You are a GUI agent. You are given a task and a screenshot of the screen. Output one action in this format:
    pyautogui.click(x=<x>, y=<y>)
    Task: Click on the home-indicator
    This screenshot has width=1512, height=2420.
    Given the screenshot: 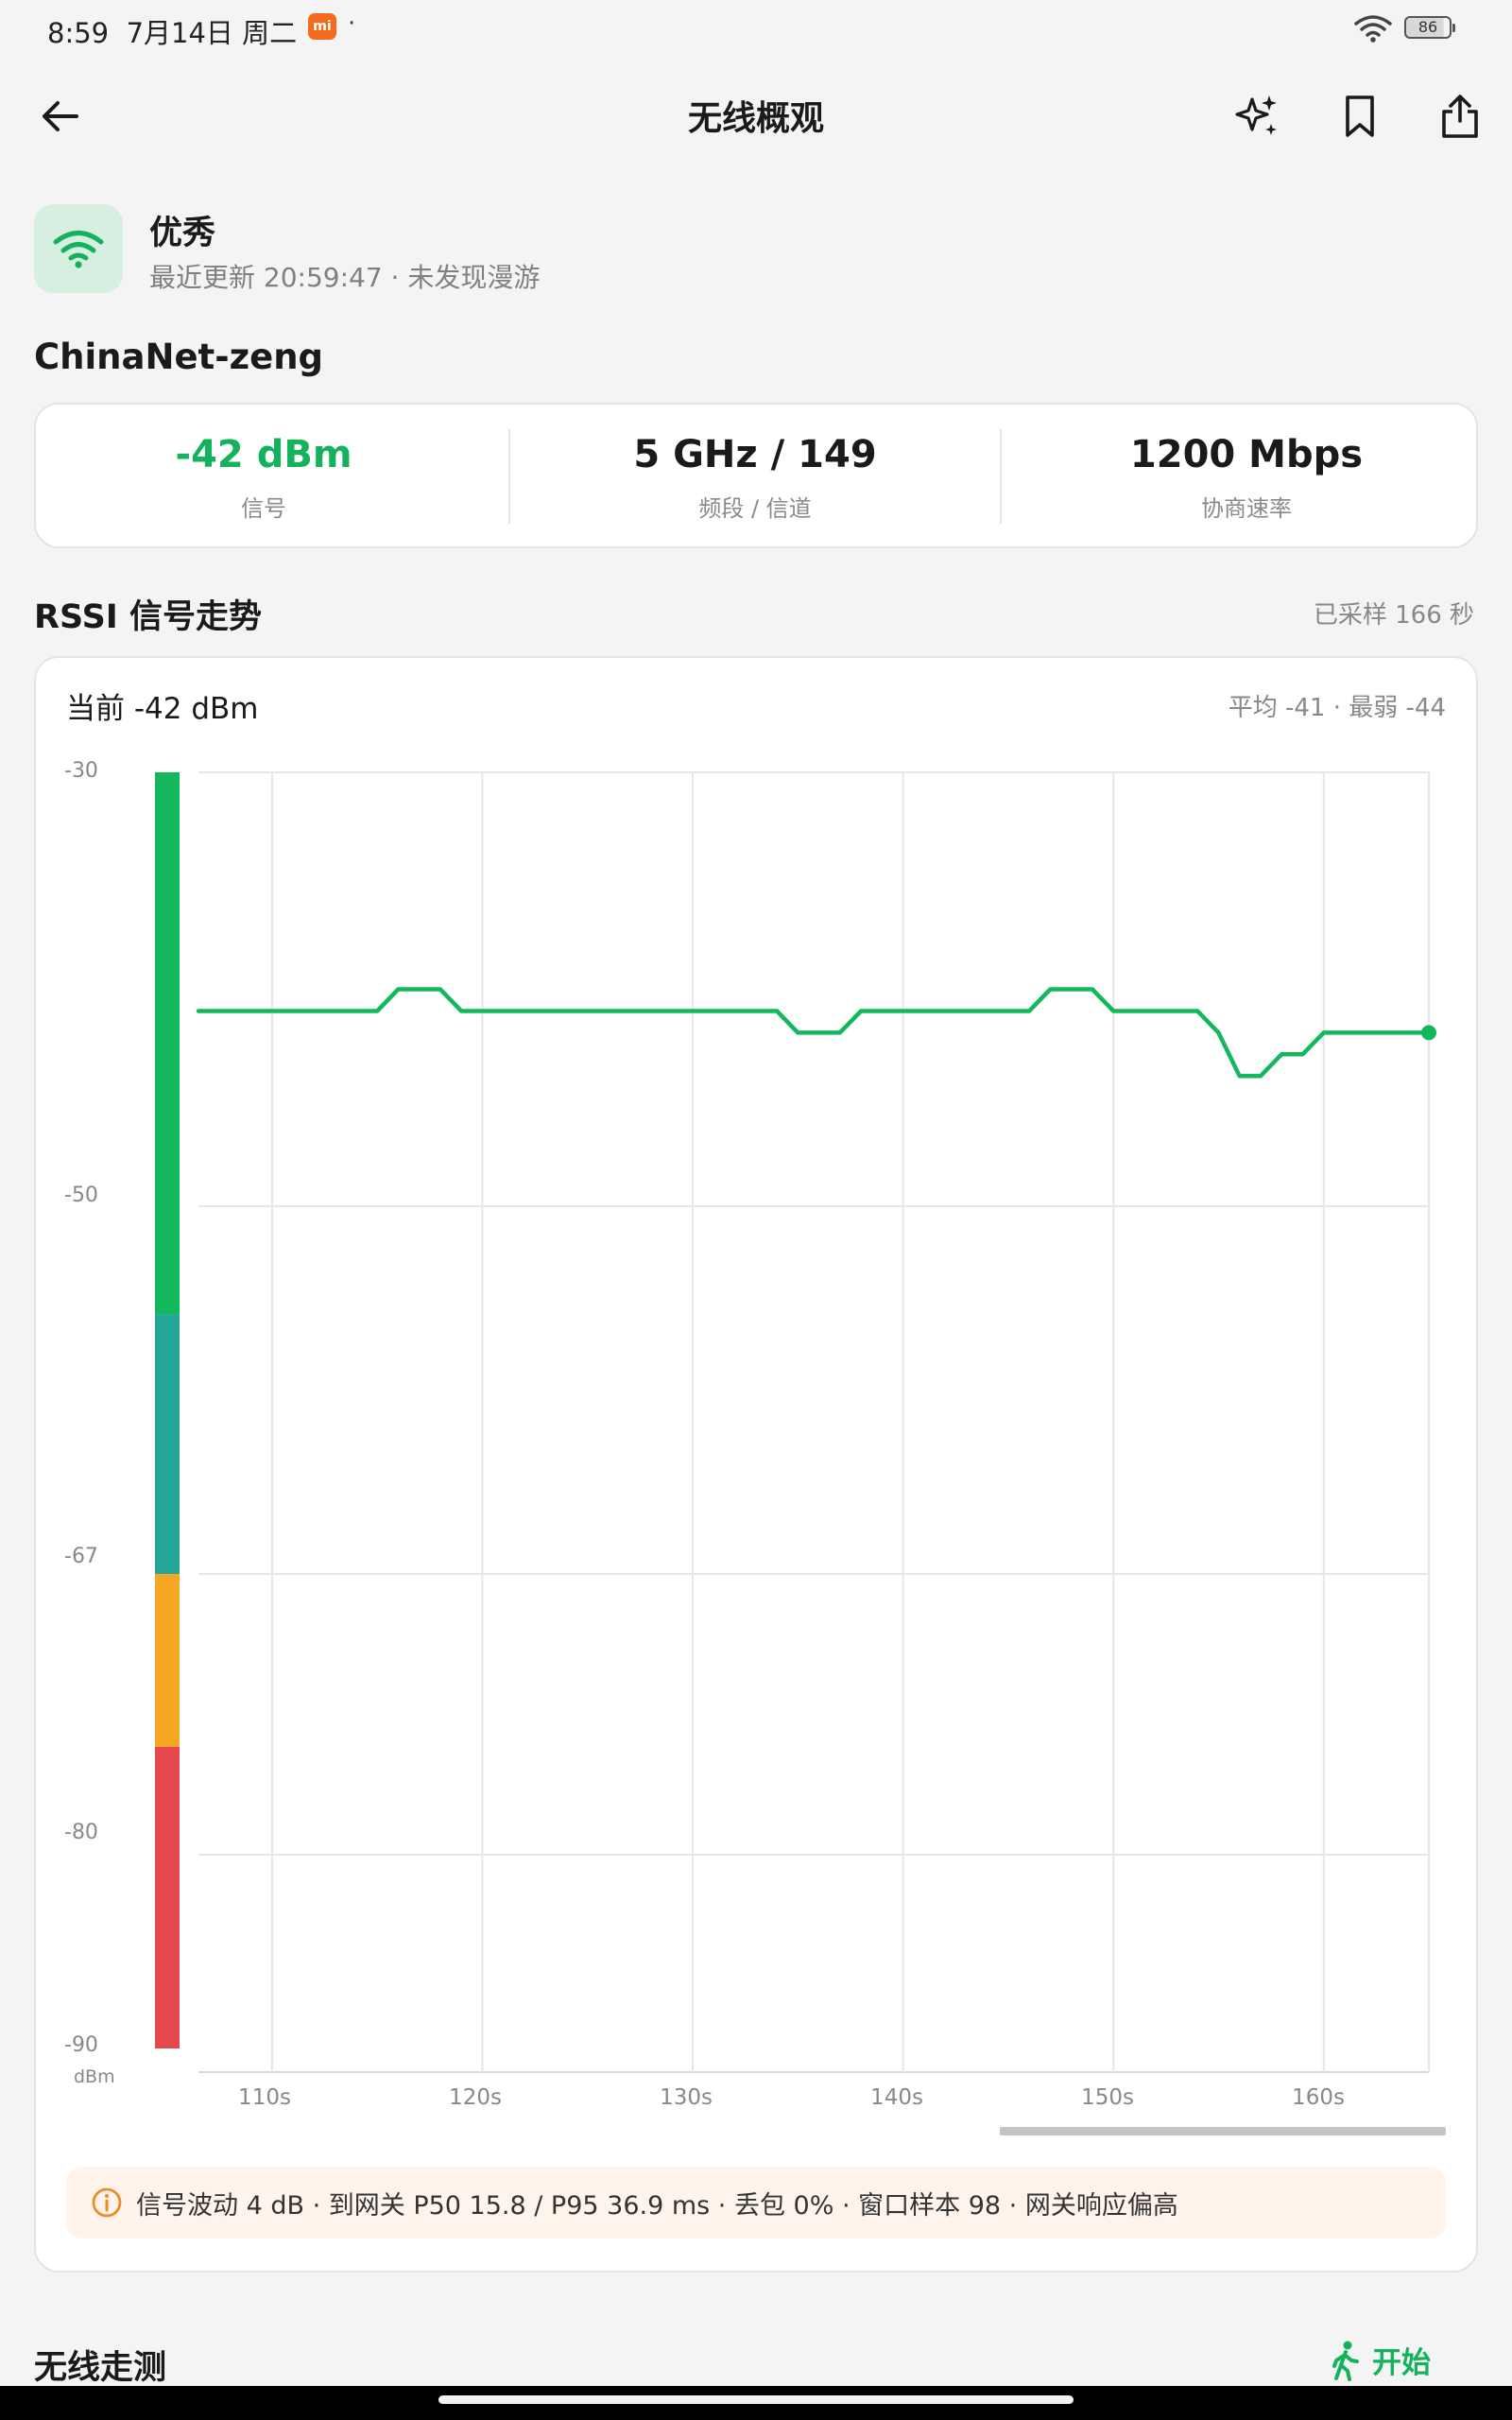 What is the action you would take?
    pyautogui.click(x=756, y=2399)
    